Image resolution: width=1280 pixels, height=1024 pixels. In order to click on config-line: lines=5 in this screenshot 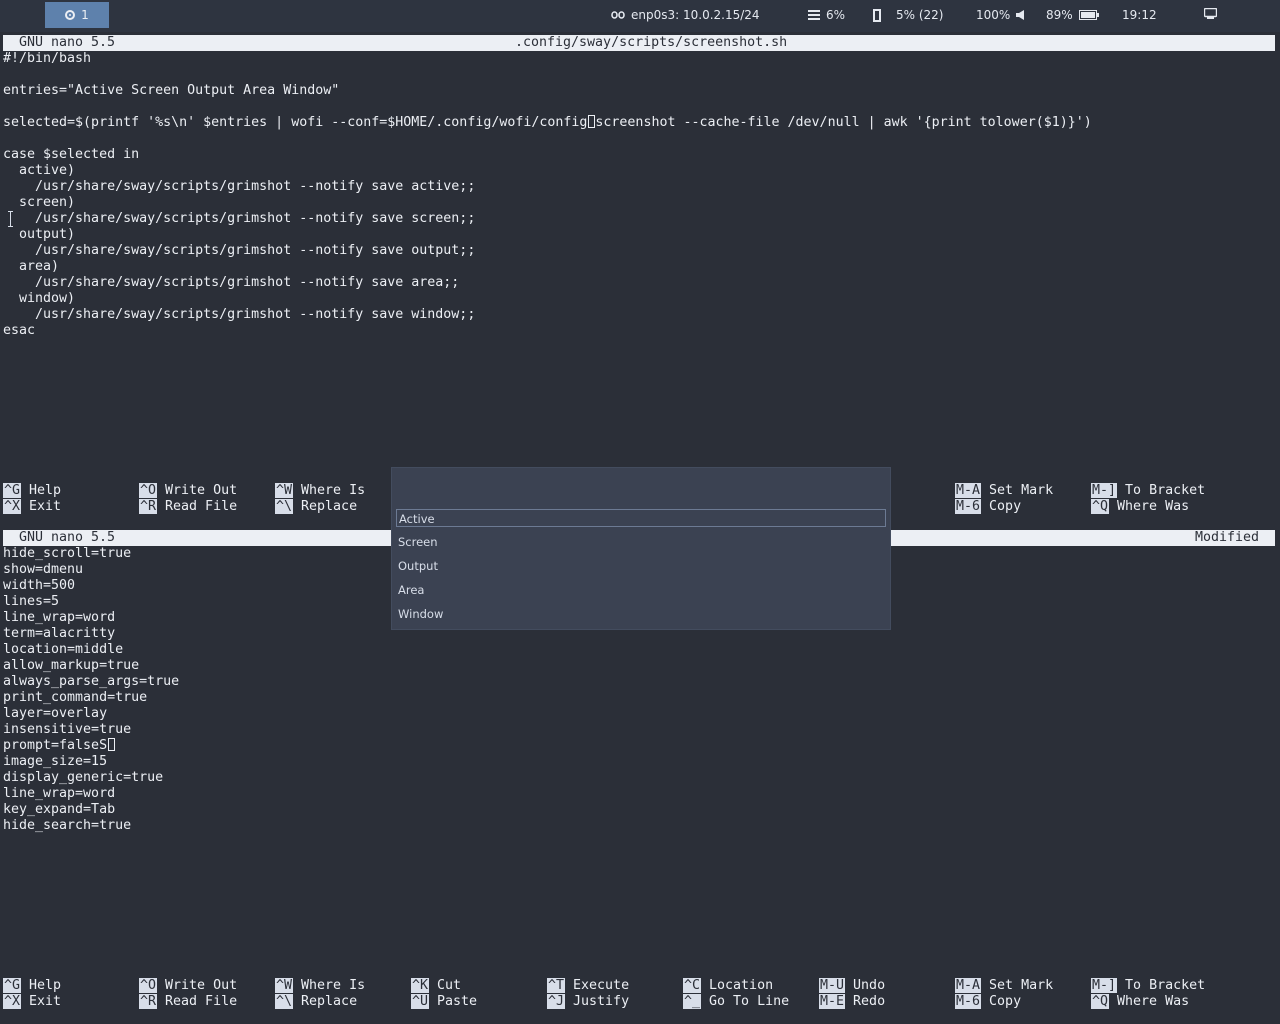, I will do `click(31, 601)`.